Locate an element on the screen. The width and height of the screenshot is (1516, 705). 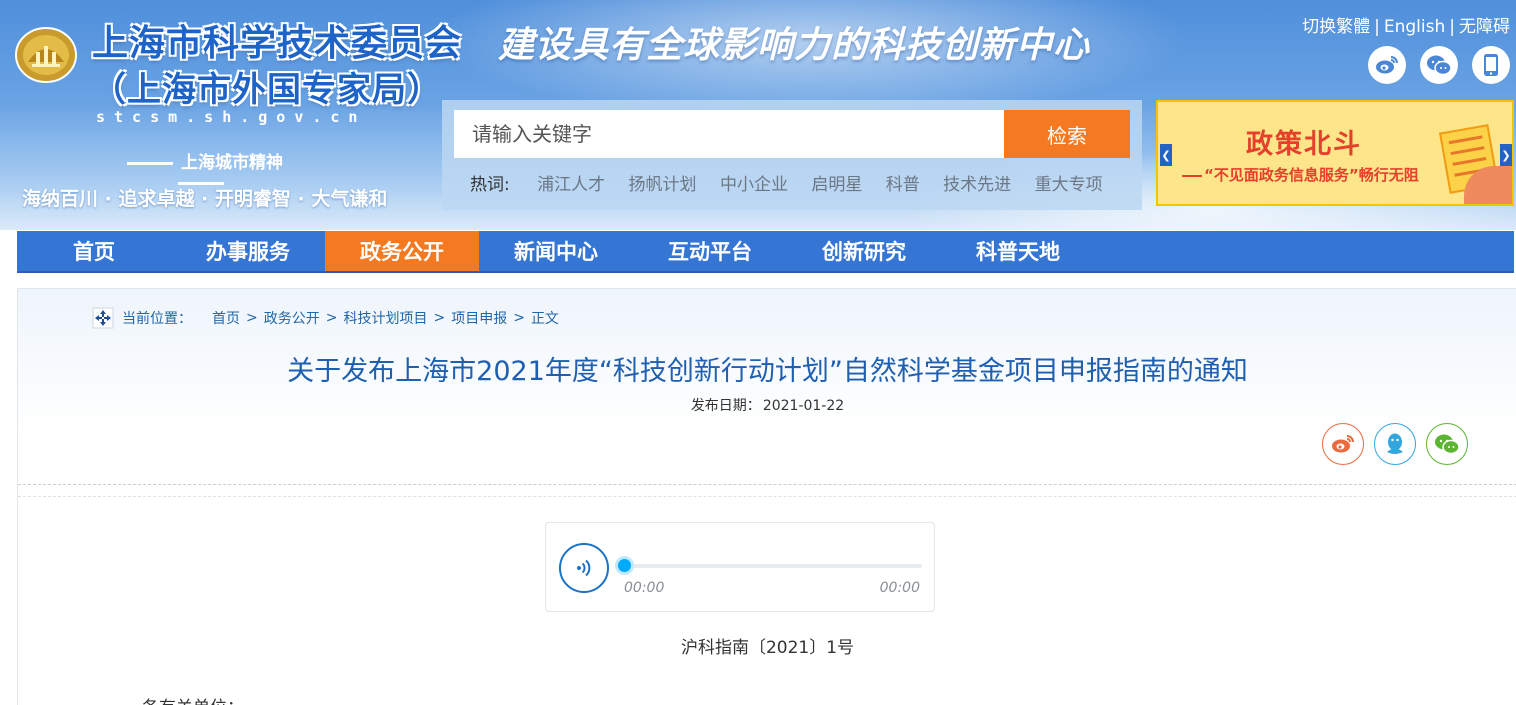
banner-subtitle: “不见面政务信息服务”畅行无阻 is located at coordinates (1300, 174).